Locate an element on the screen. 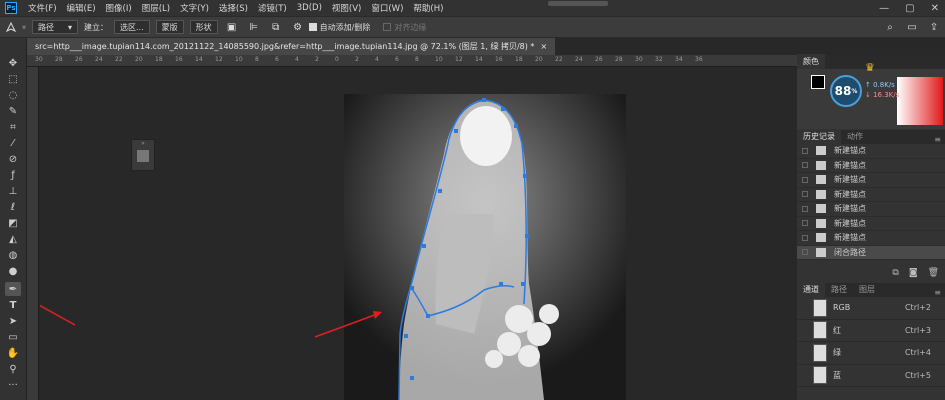  gear-icon: ⚙ is located at coordinates (298, 27).